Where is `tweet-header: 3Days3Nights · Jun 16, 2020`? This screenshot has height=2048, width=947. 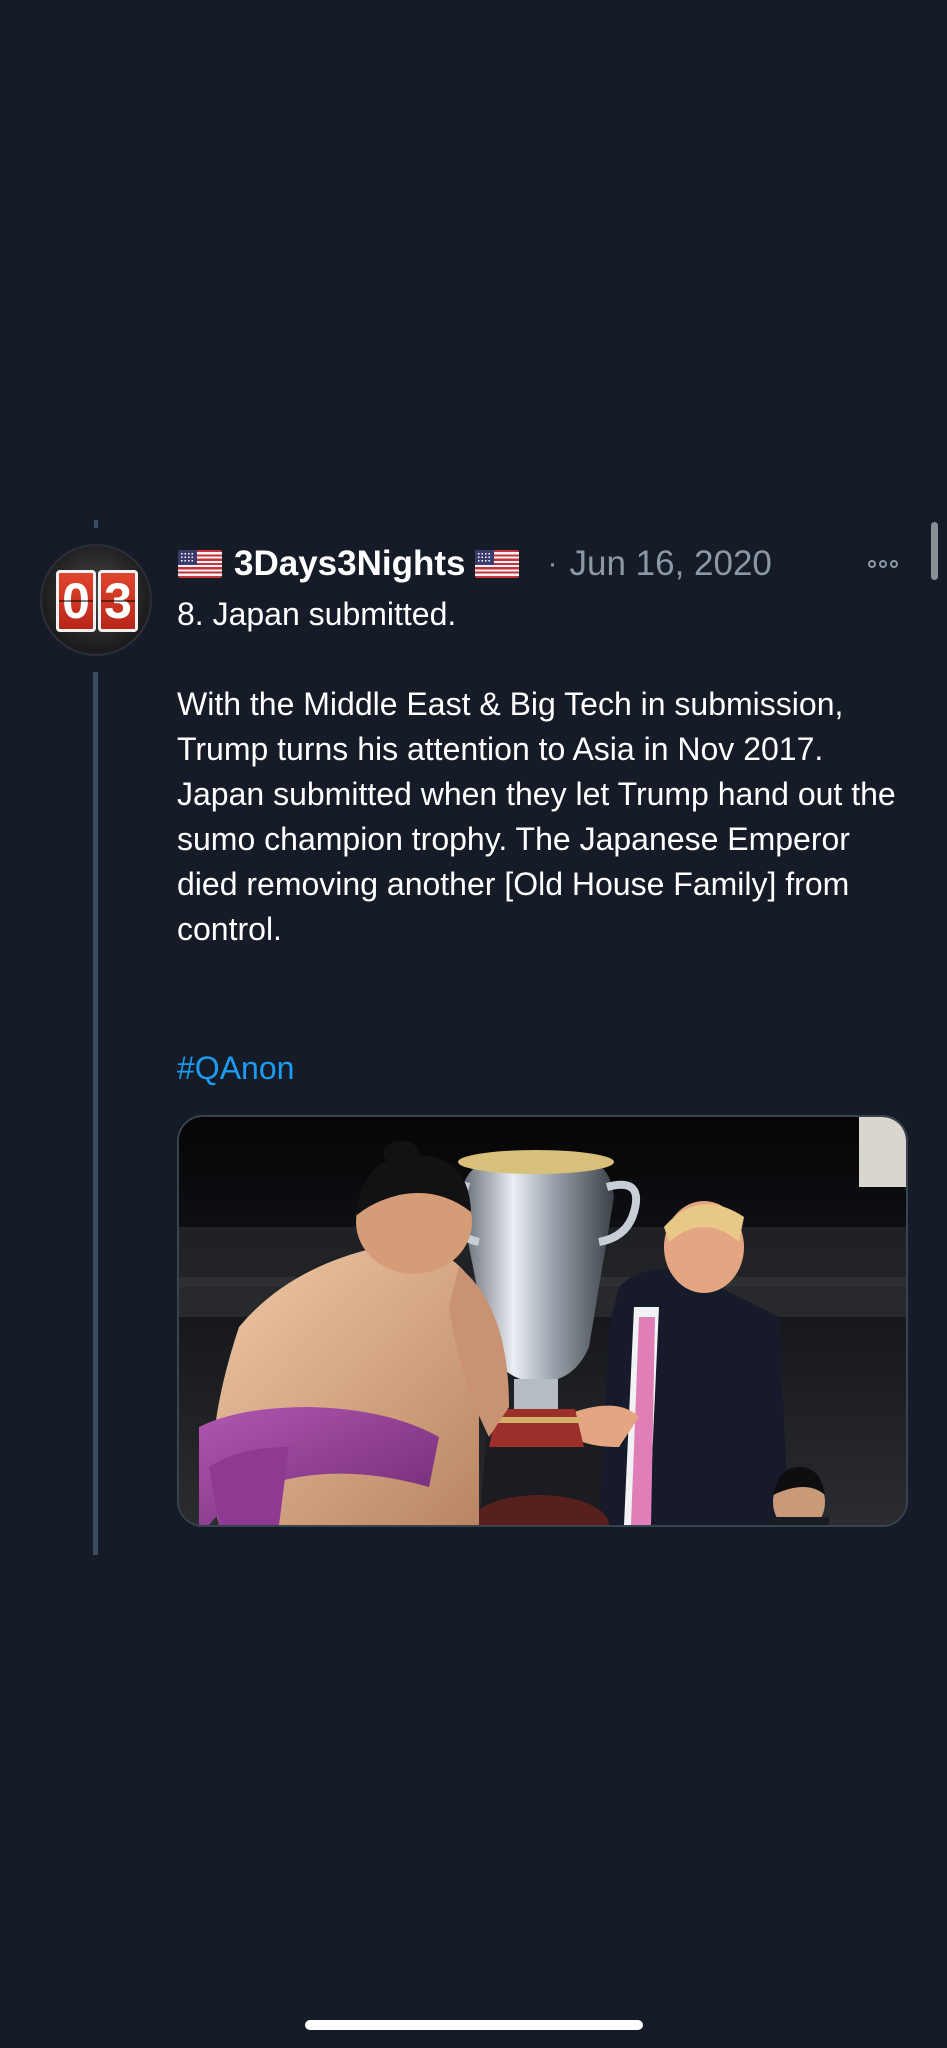
tweet-header: 3Days3Nights · Jun 16, 2020 is located at coordinates (475, 564).